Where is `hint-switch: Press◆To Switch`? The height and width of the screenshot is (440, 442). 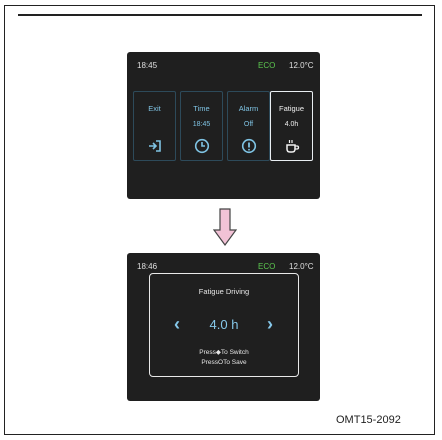 hint-switch: Press◆To Switch is located at coordinates (224, 352).